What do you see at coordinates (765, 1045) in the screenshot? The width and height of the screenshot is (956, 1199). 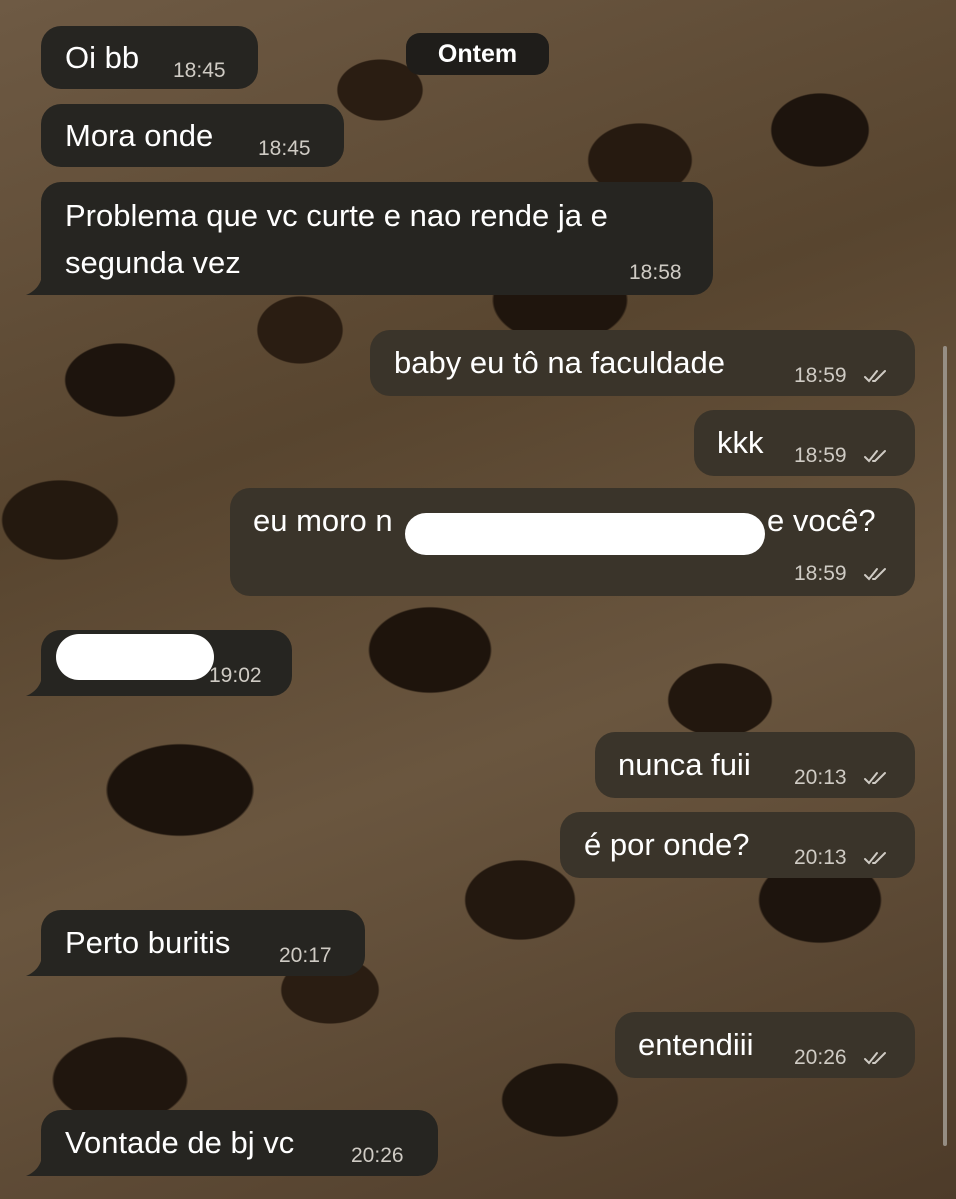 I see `message-outgoing: entendiii 20:26` at bounding box center [765, 1045].